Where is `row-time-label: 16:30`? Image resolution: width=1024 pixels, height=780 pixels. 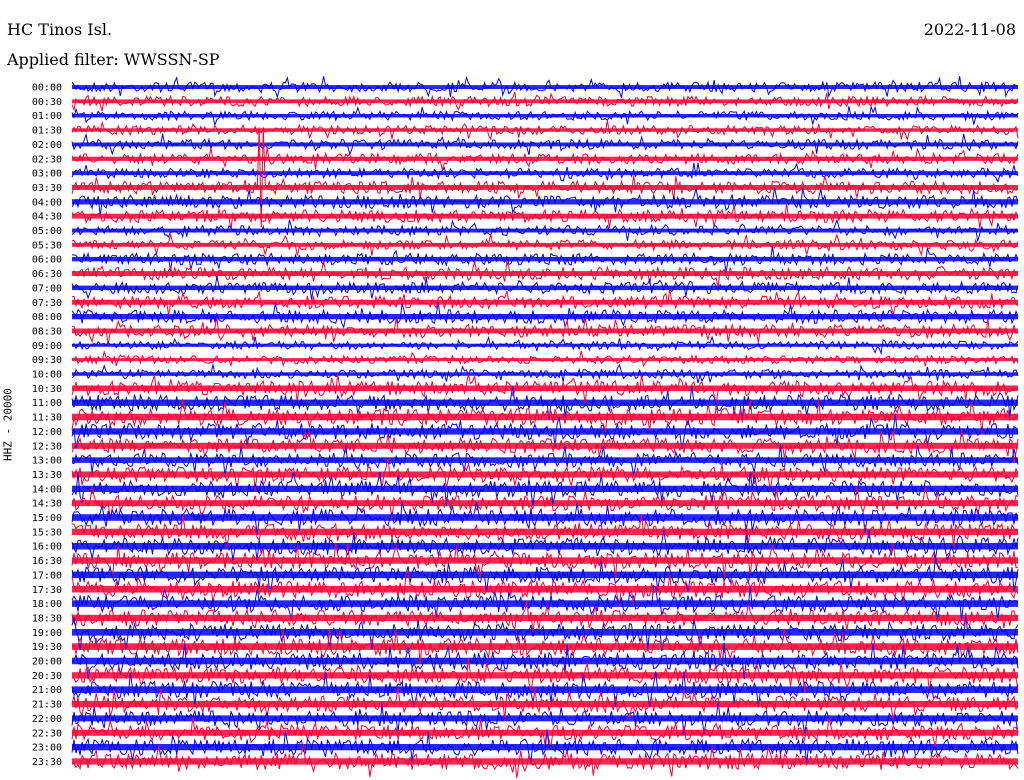 row-time-label: 16:30 is located at coordinates (47, 561).